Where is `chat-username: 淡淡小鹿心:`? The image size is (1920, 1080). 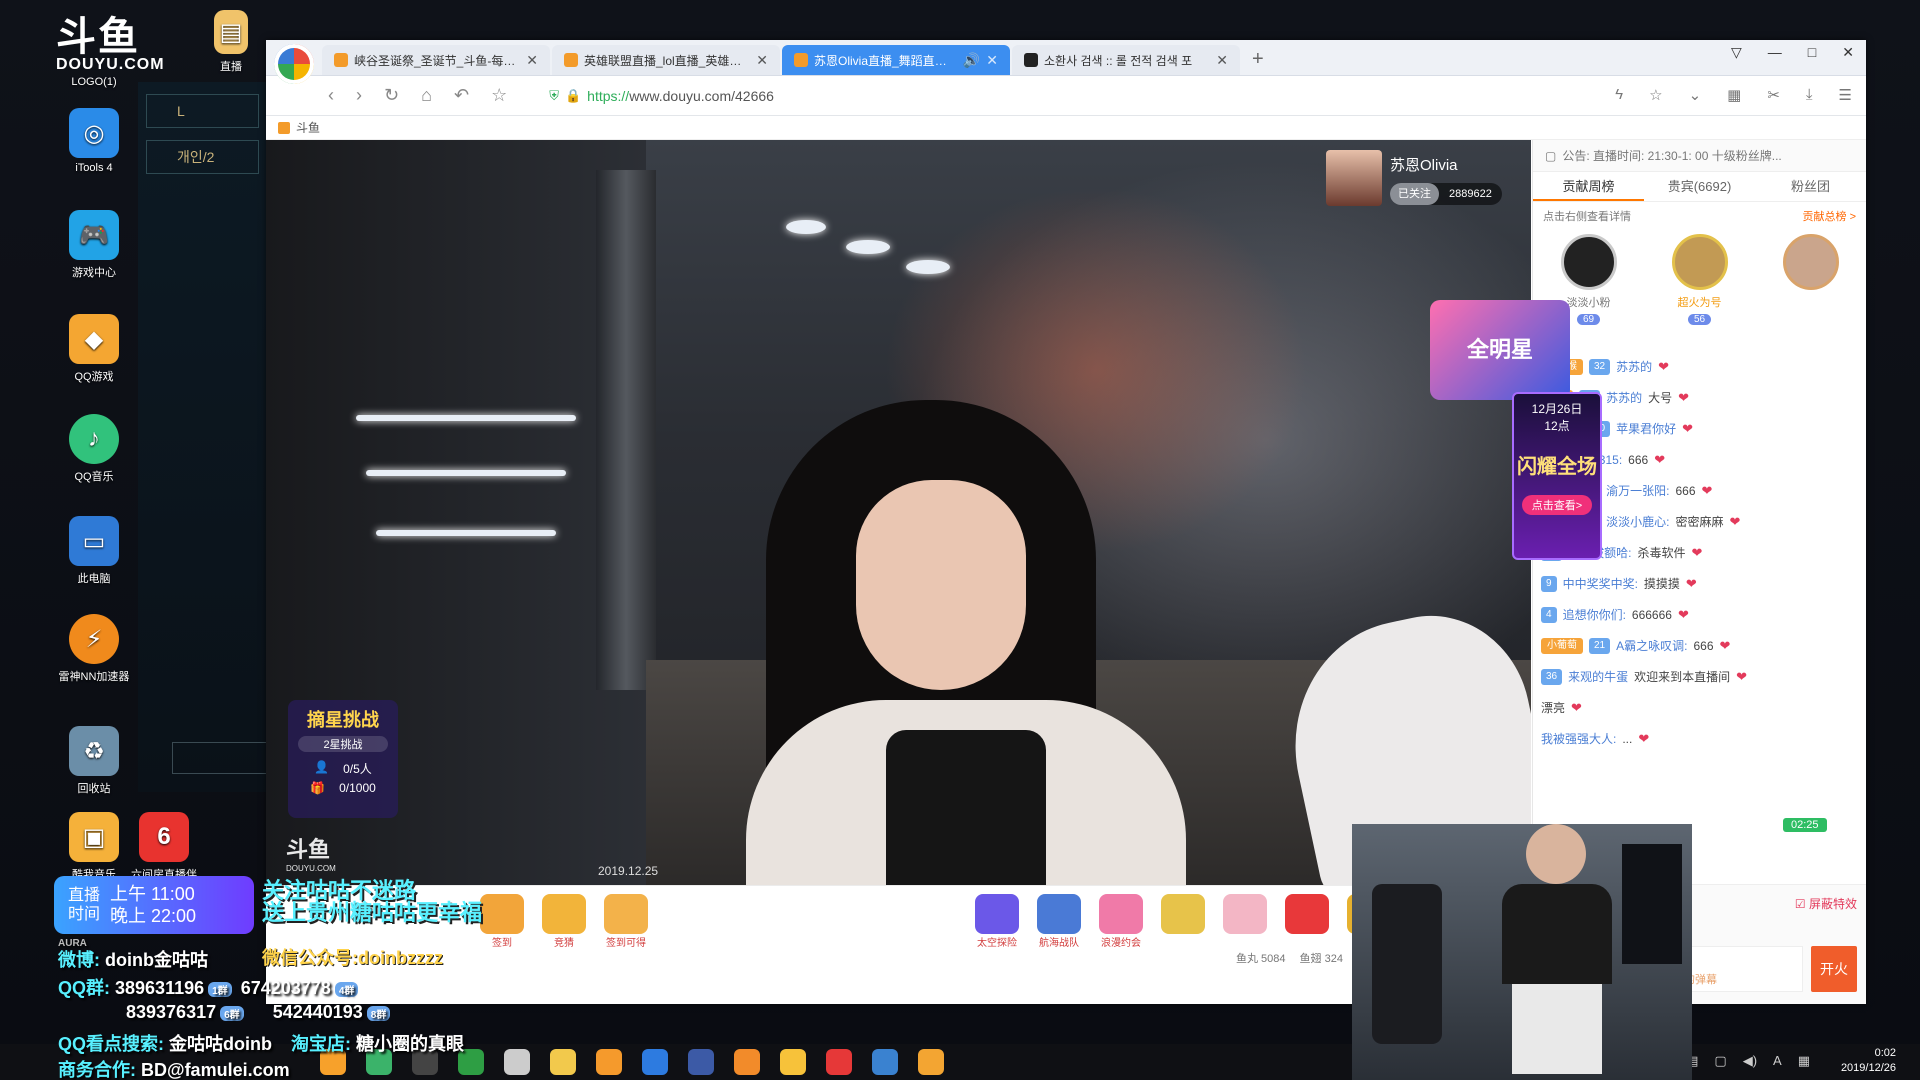 chat-username: 淡淡小鹿心: is located at coordinates (1637, 522).